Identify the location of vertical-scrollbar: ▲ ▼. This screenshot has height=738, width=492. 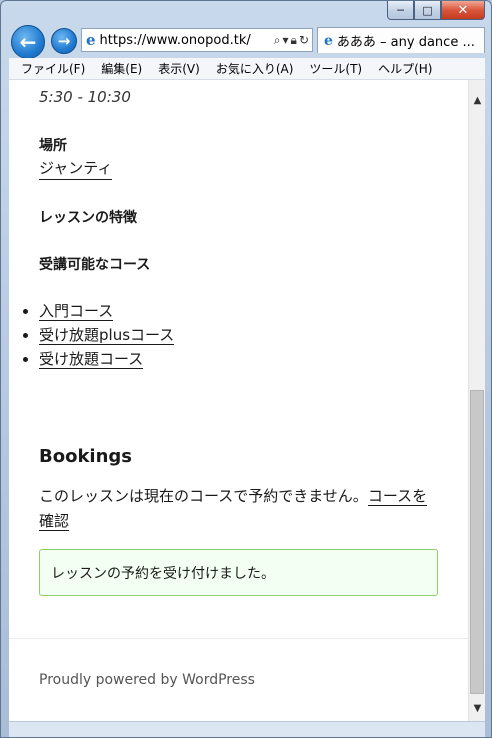
(476, 400).